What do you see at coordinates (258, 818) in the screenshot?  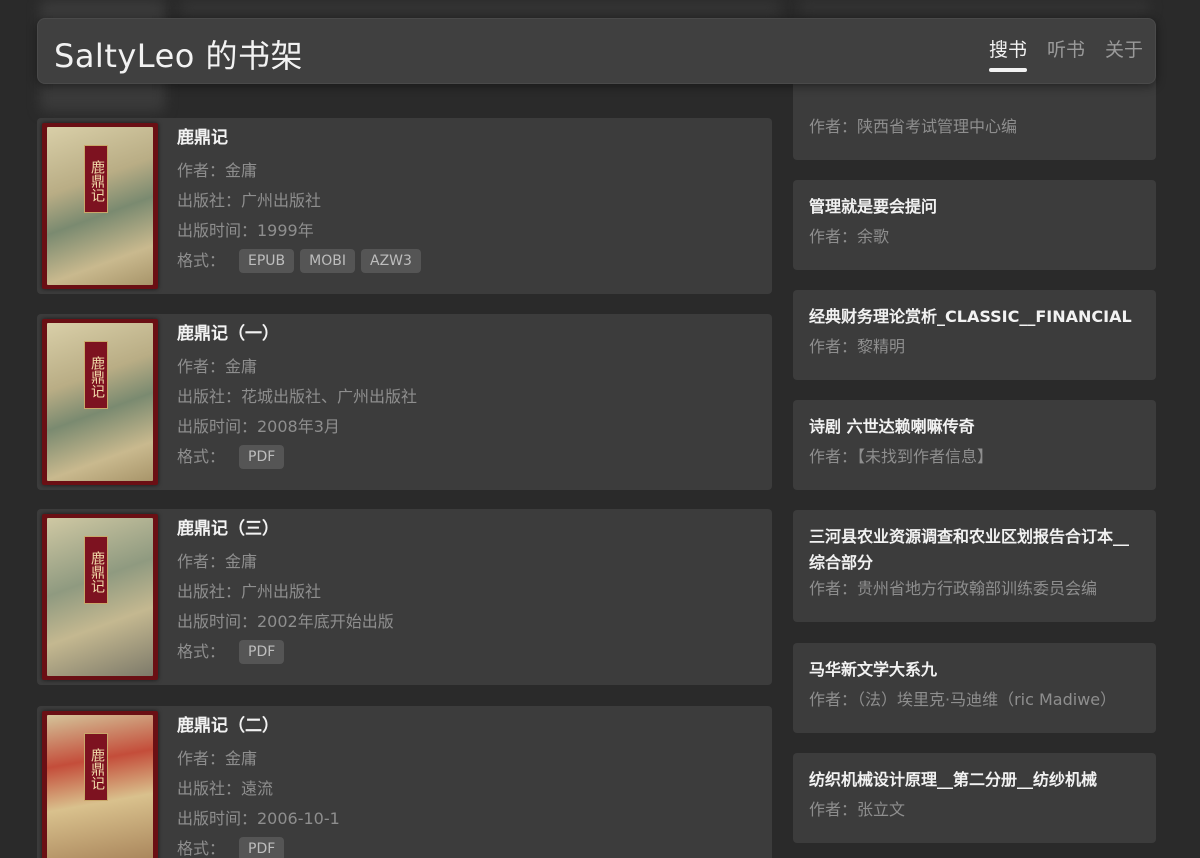 I see `book-date: 出版时间：2006-10-1` at bounding box center [258, 818].